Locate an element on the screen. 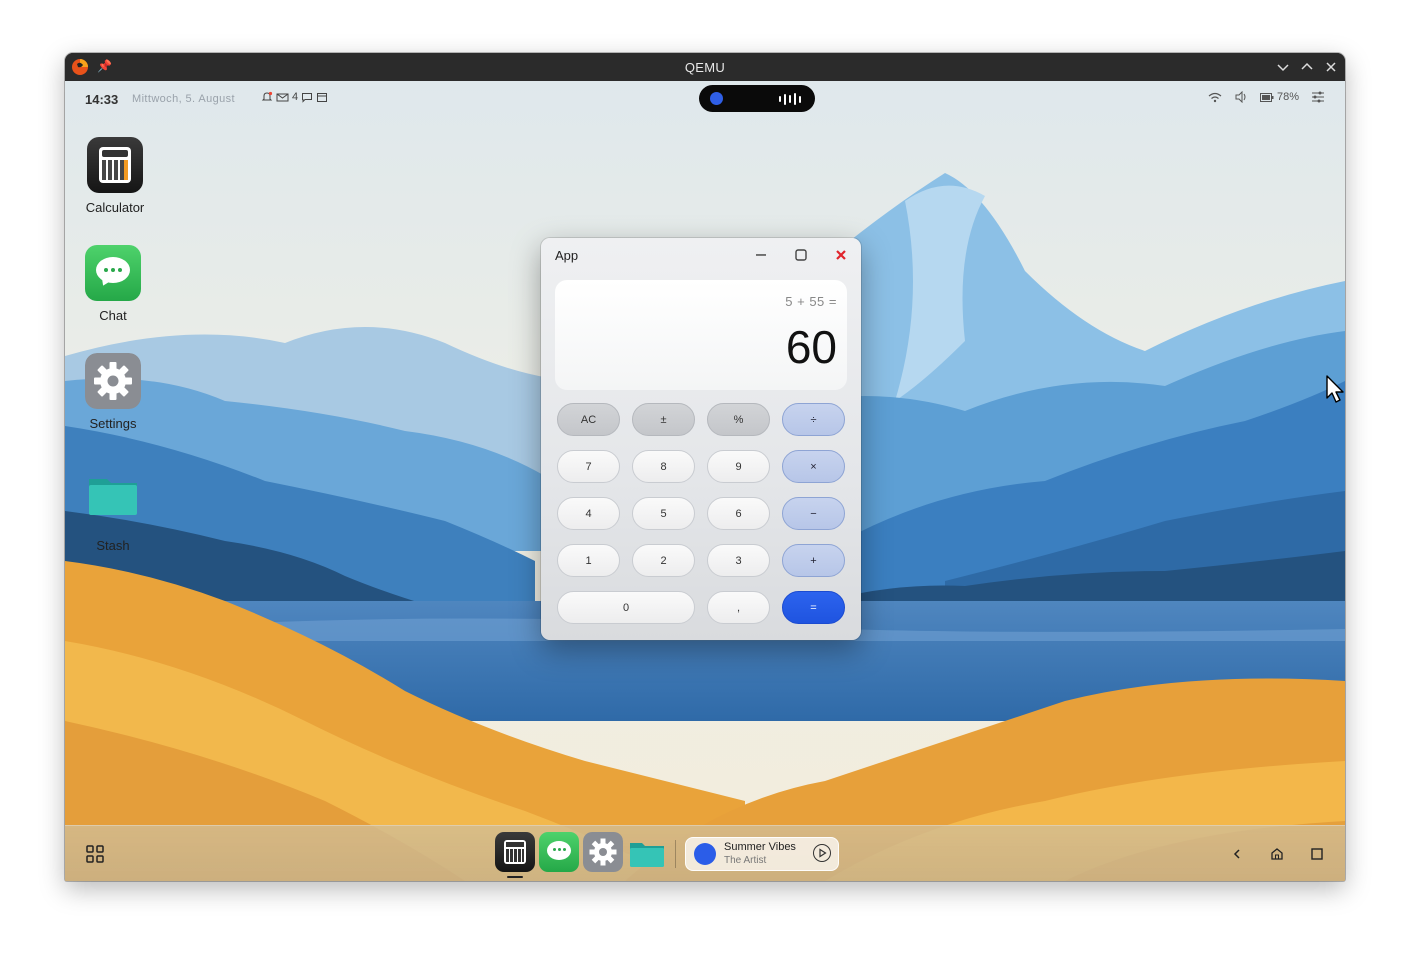  desktop-icon-chat: Chat is located at coordinates (114, 284).